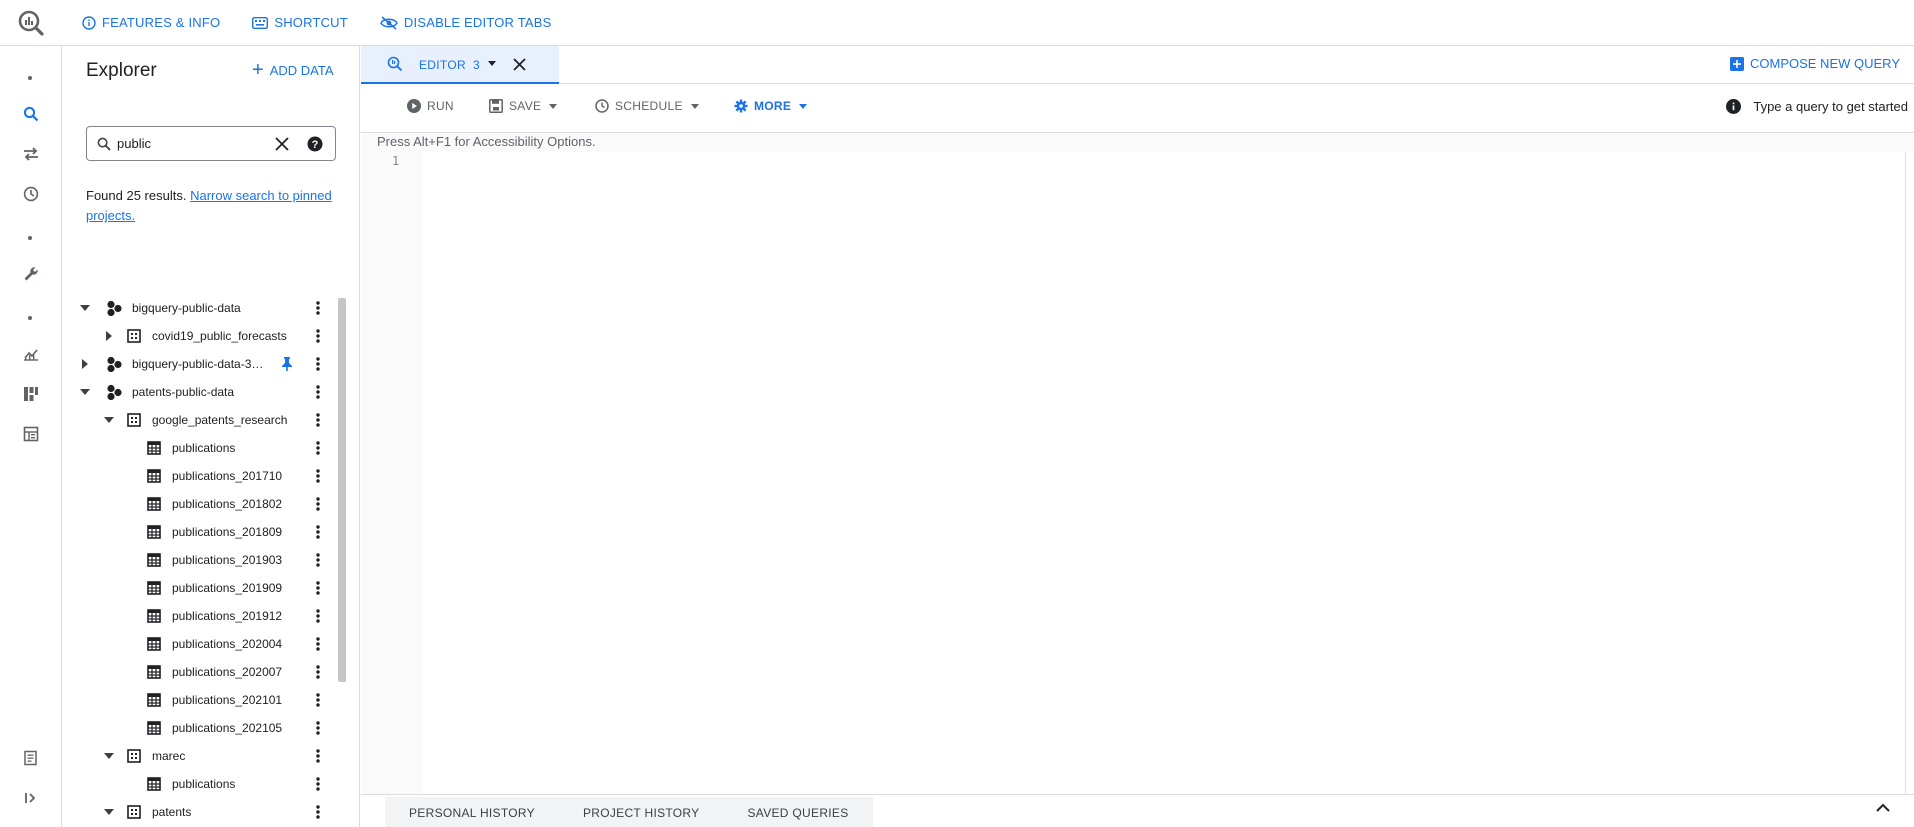 This screenshot has width=1914, height=827. I want to click on features-info-label: FEATURES & INFO, so click(161, 22).